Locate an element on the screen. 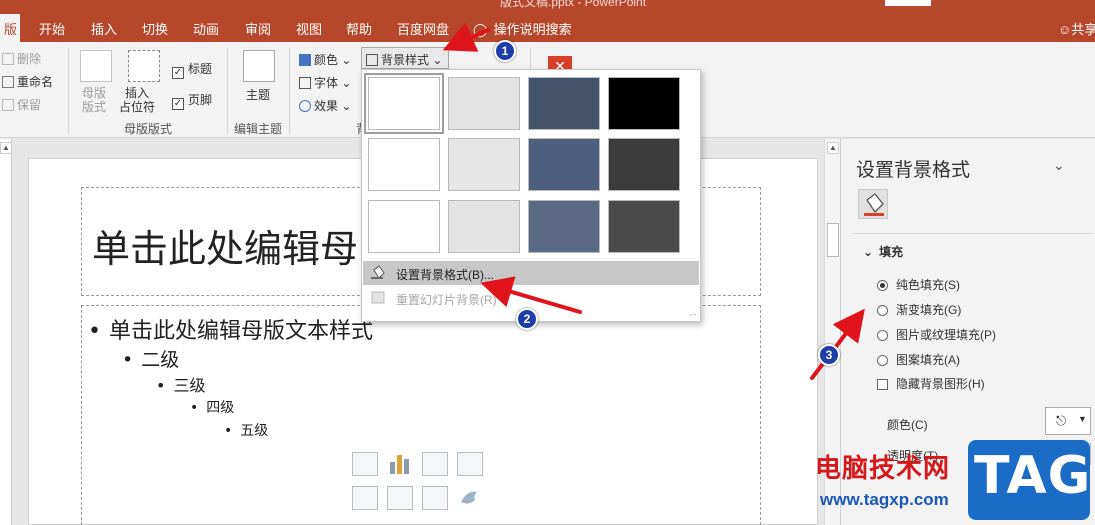  tab-insert: 插入 is located at coordinates (104, 28).